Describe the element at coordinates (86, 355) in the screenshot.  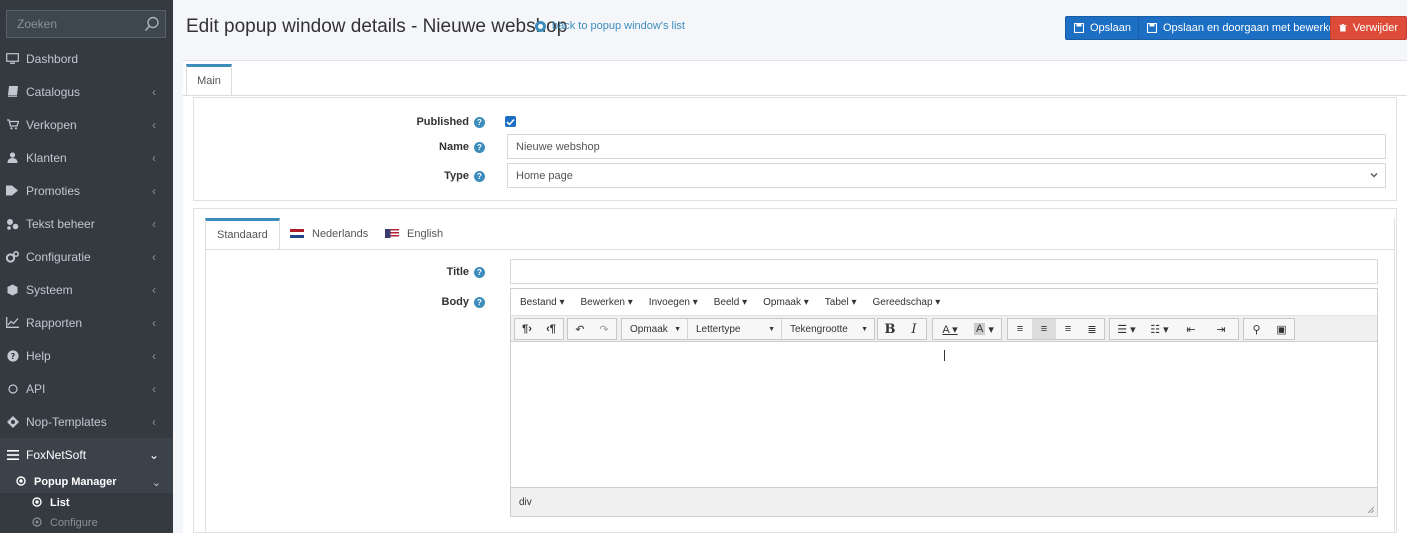
I see `sidebar-item-help: ? Help ‹` at that location.